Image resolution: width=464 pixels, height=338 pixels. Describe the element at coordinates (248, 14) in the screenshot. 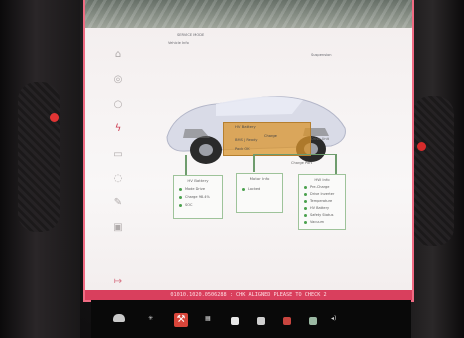

I see `map-strip` at that location.